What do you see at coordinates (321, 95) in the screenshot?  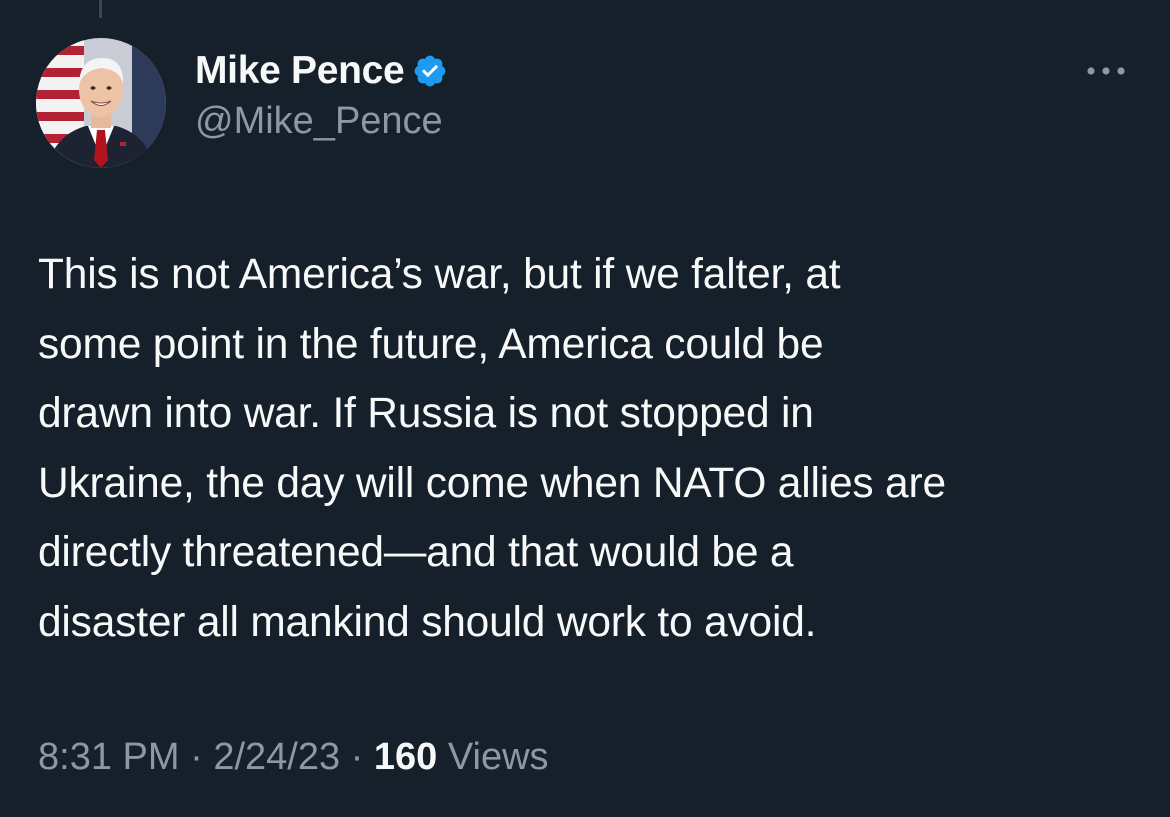 I see `author-names: Mike Pence @Mike_Pence` at bounding box center [321, 95].